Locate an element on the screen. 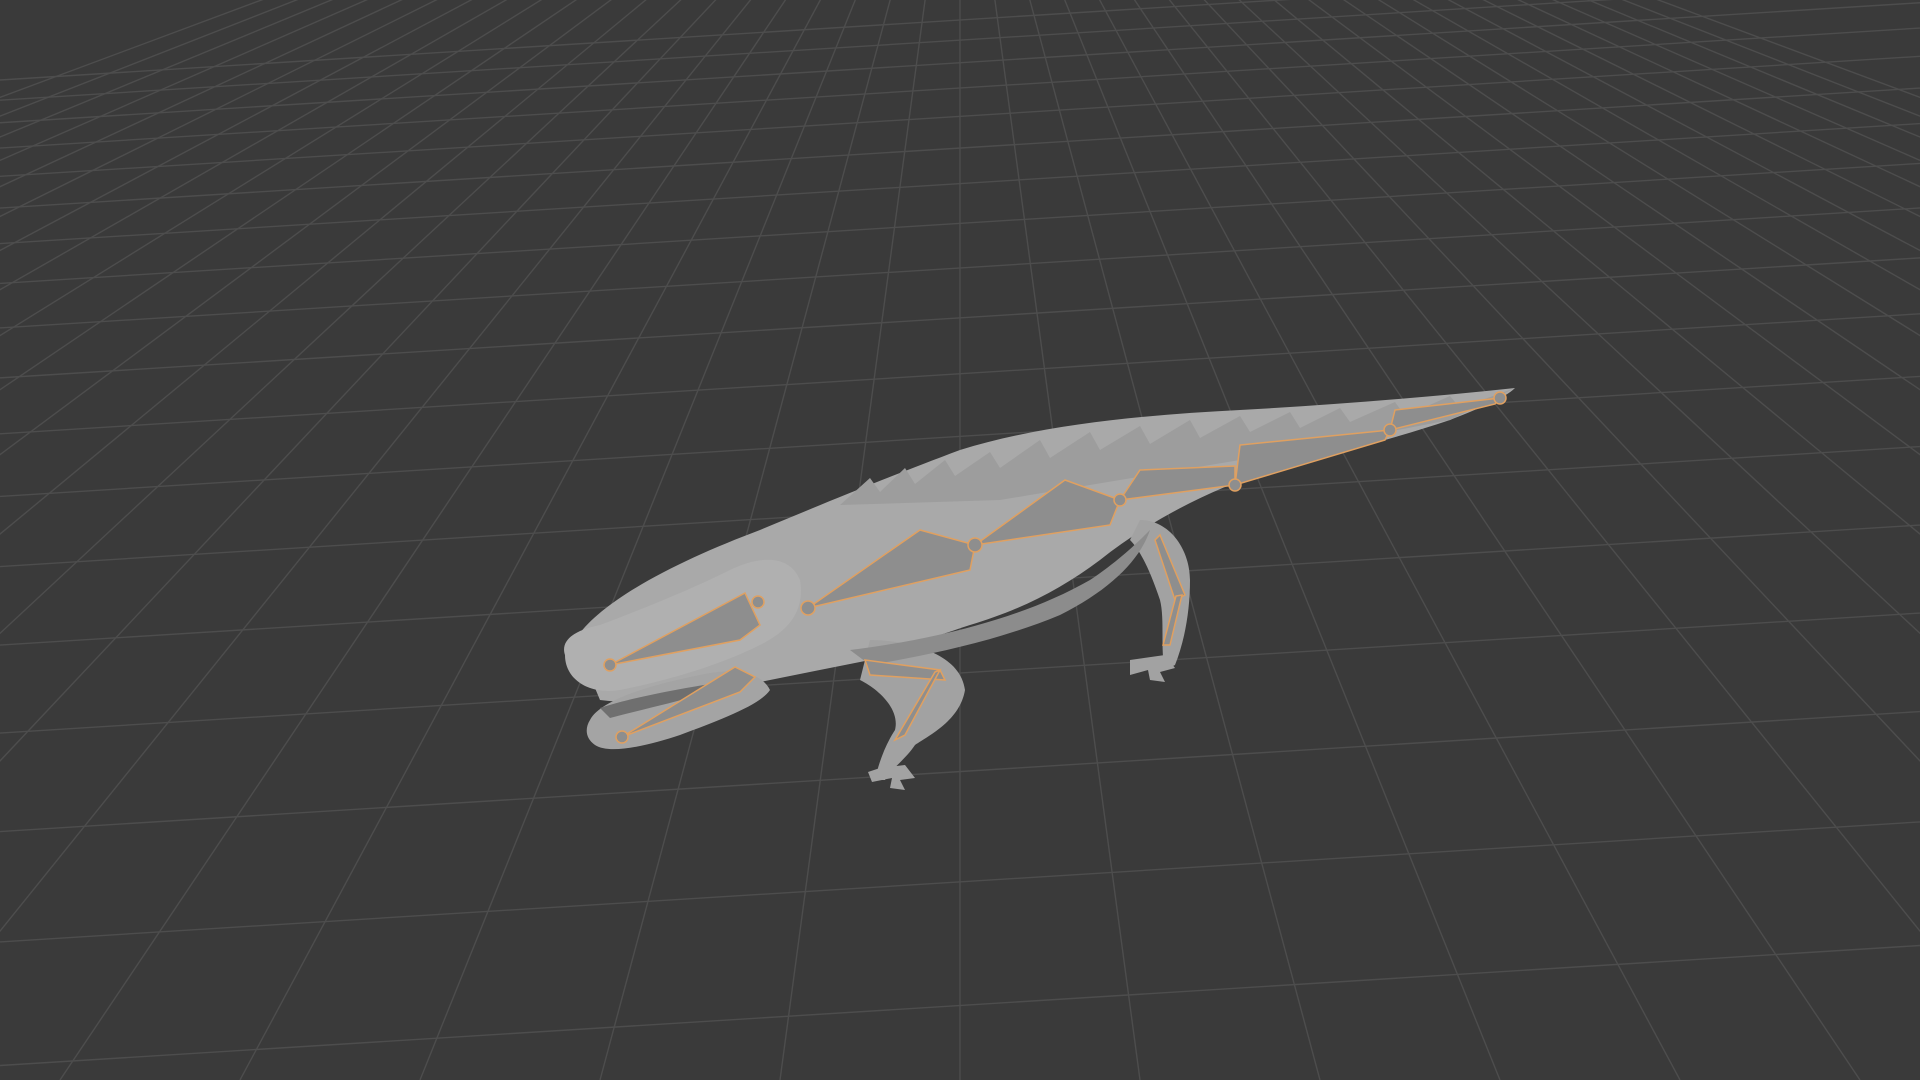 This screenshot has width=1920, height=1080. joint-jaw-tip is located at coordinates (622, 737).